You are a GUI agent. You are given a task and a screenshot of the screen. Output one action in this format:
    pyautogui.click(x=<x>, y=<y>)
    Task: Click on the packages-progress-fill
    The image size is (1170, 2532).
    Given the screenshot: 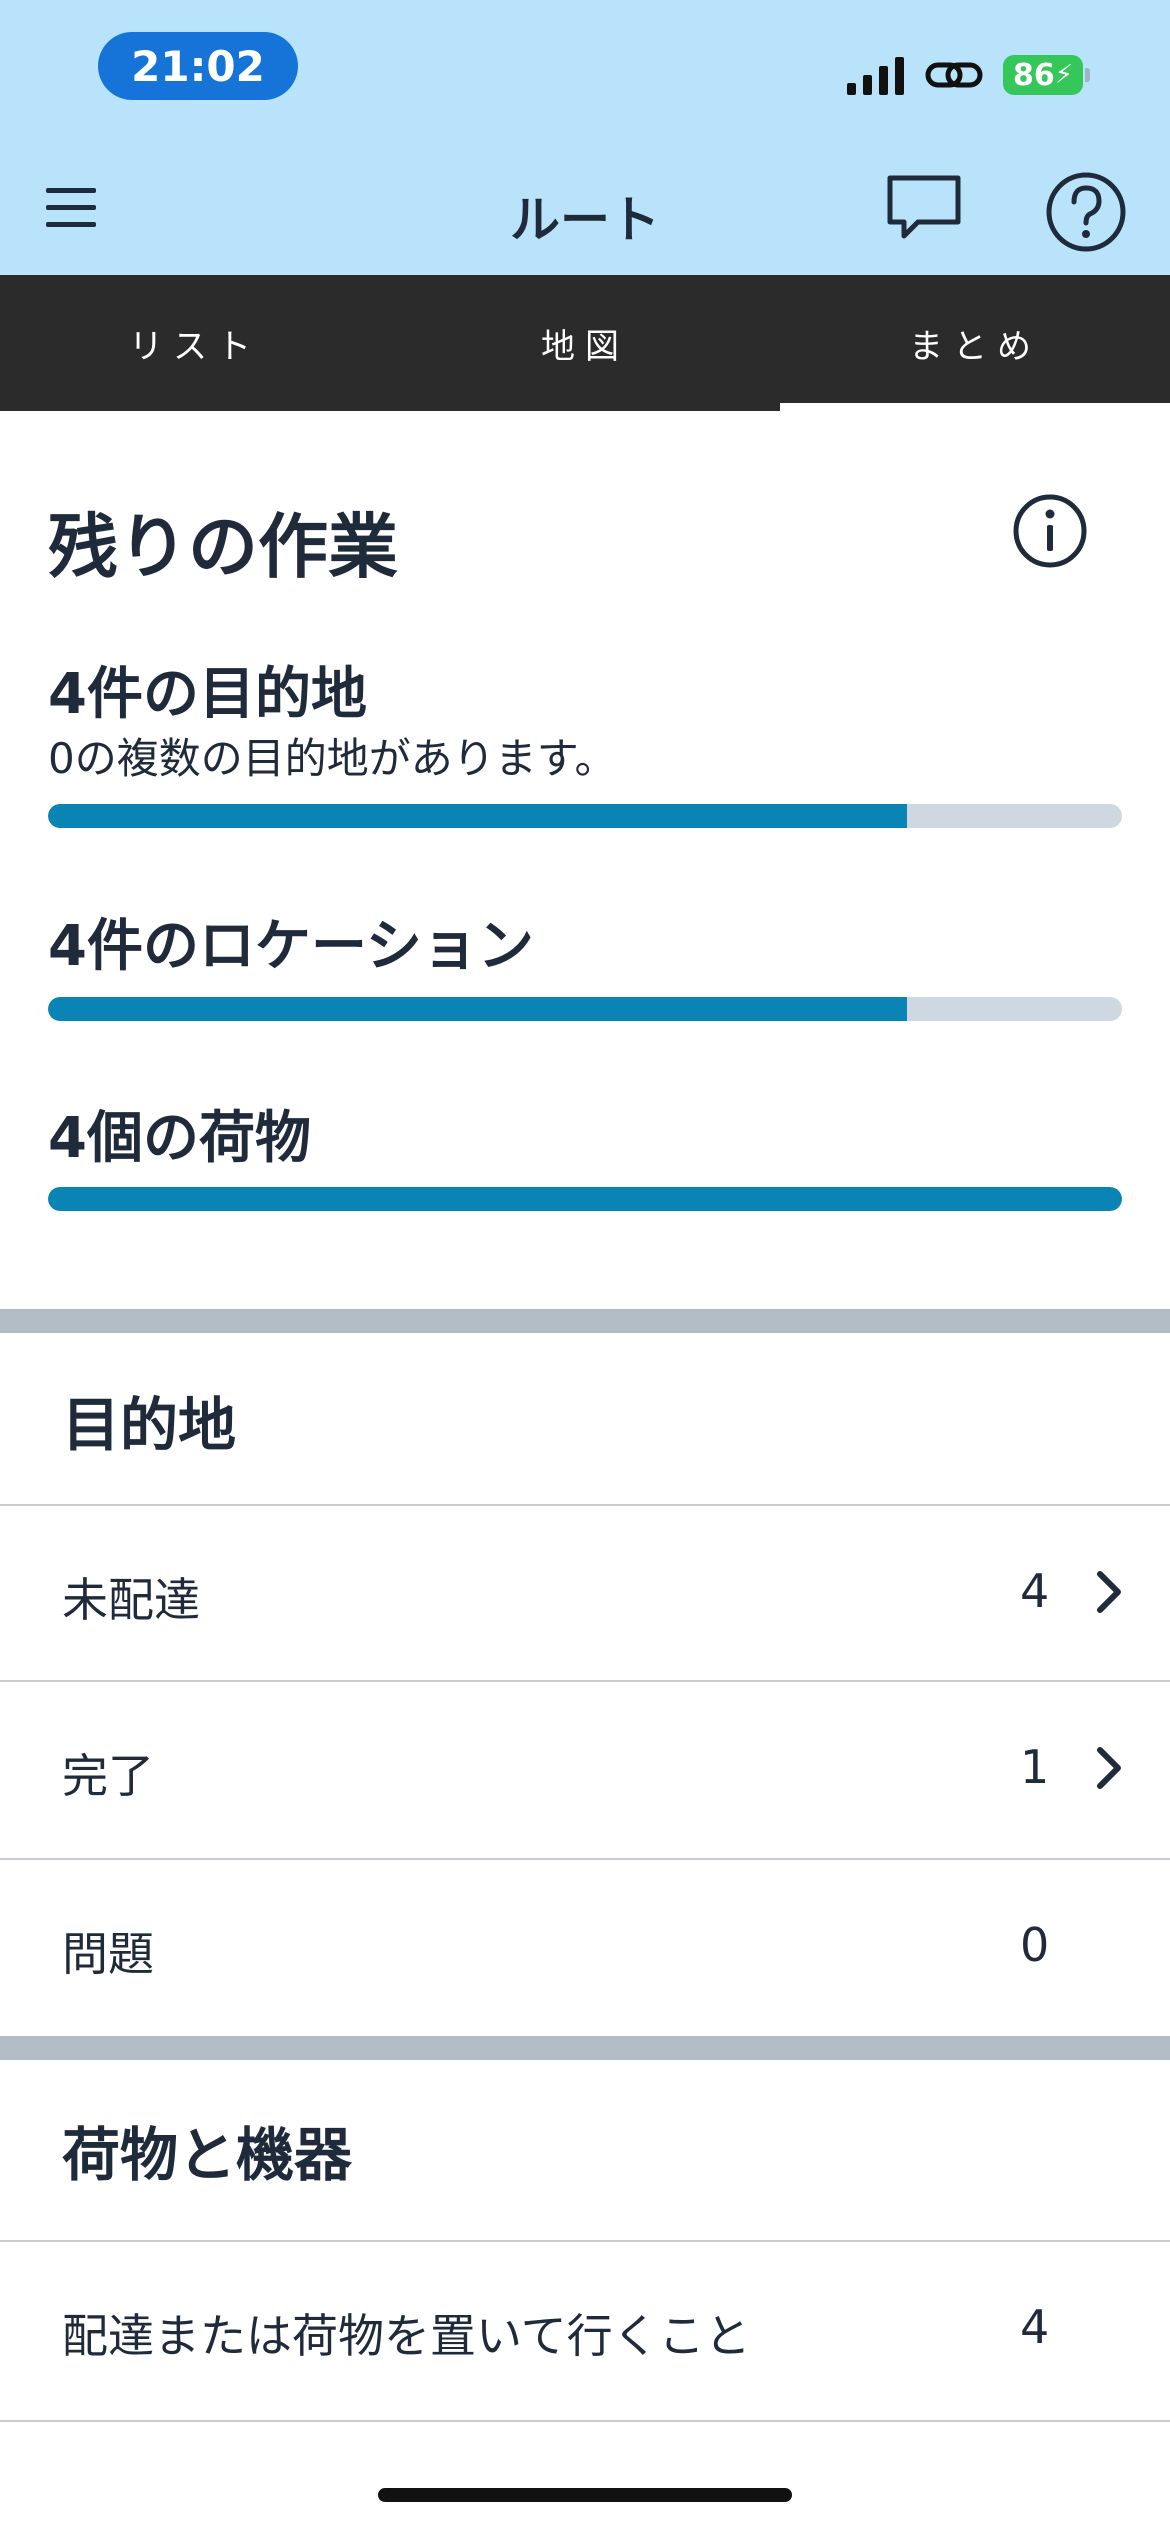 What is the action you would take?
    pyautogui.click(x=585, y=1199)
    